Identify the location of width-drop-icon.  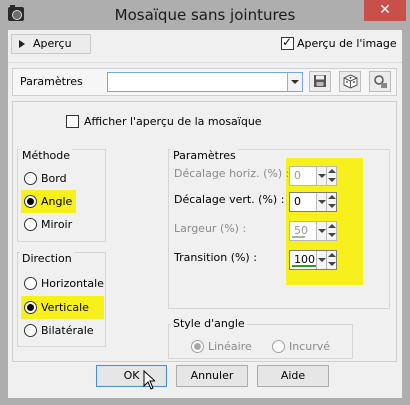
(321, 231).